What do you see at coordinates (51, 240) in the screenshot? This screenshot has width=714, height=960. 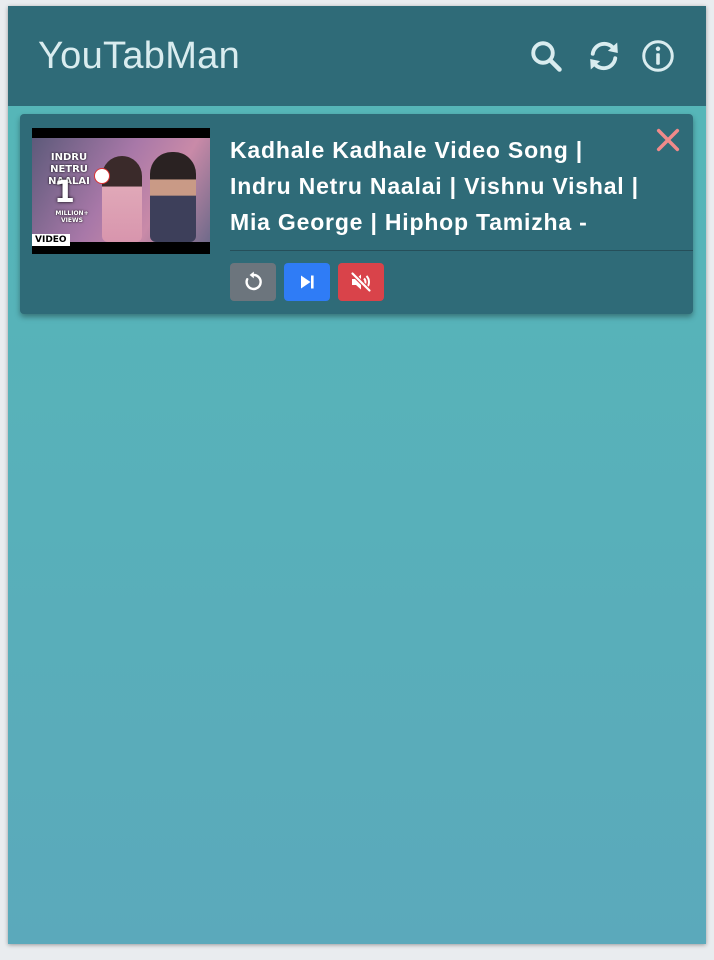 I see `thumbnail-badge: VIDEO` at bounding box center [51, 240].